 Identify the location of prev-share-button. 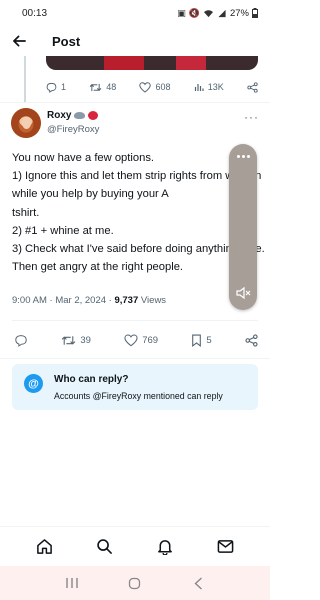
(252, 87).